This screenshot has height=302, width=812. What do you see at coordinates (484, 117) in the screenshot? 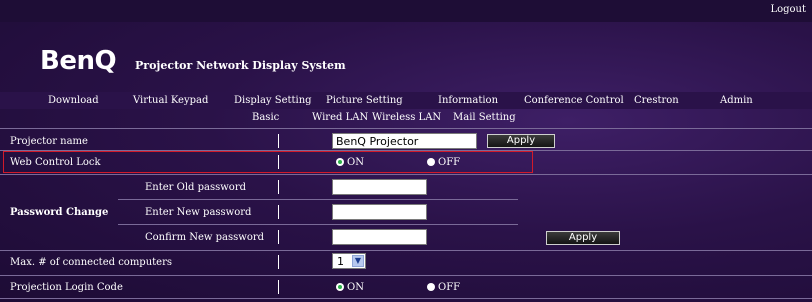
I see `subnav-mail-setting: Mail Setting` at bounding box center [484, 117].